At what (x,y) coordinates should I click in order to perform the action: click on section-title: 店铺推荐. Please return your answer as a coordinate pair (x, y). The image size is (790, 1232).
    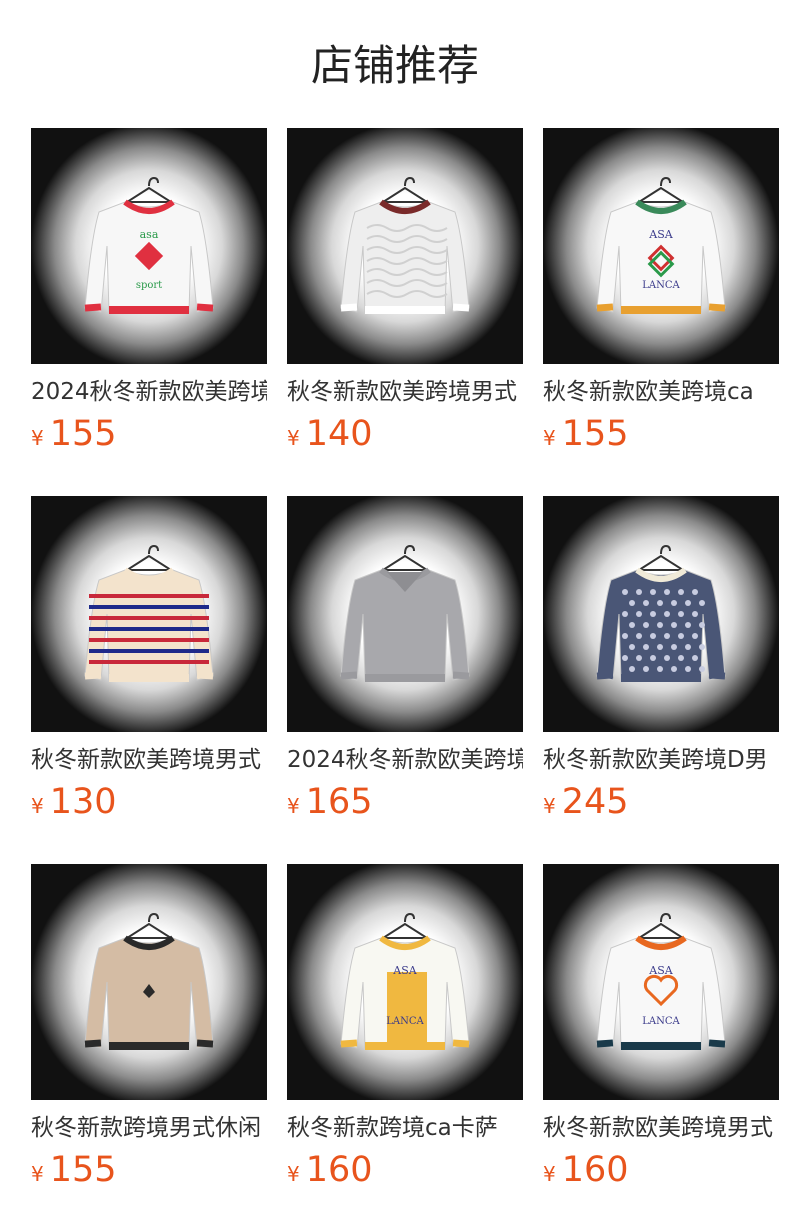
    Looking at the image, I should click on (394, 65).